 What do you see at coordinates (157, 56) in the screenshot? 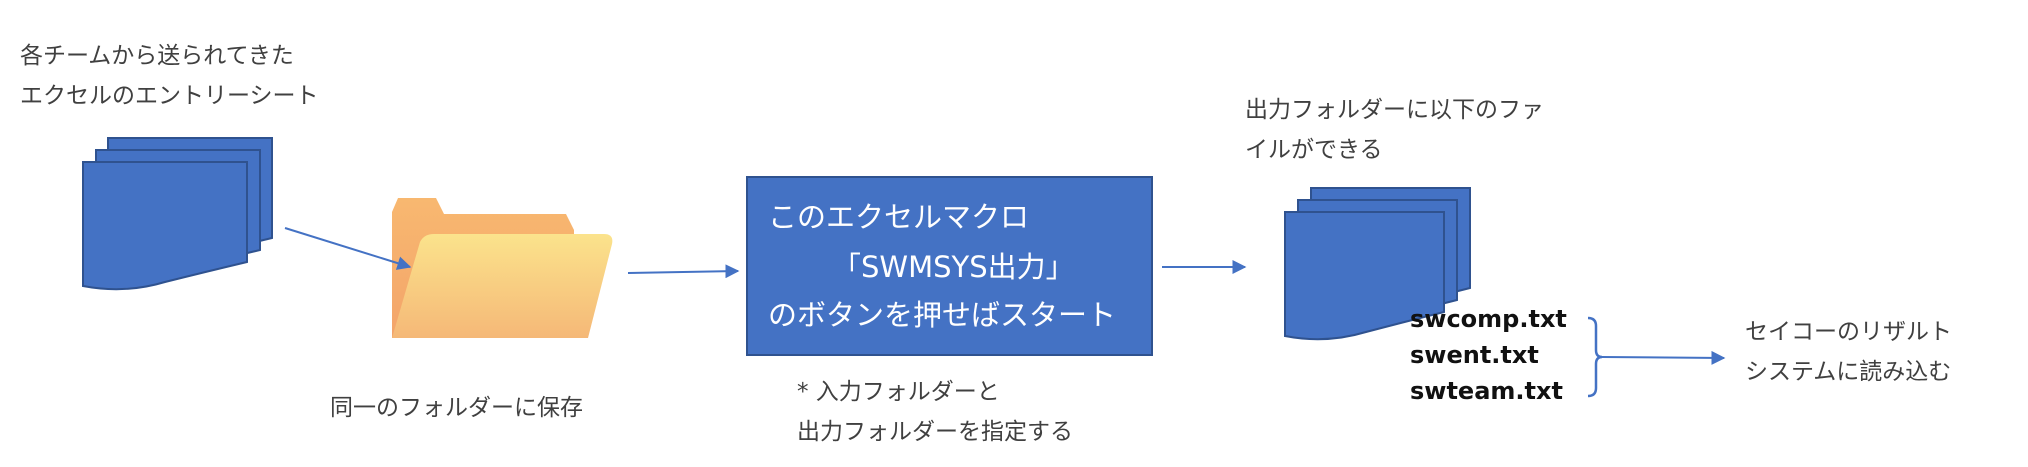
I see `source-caption-line1: 各チームから送られてきた` at bounding box center [157, 56].